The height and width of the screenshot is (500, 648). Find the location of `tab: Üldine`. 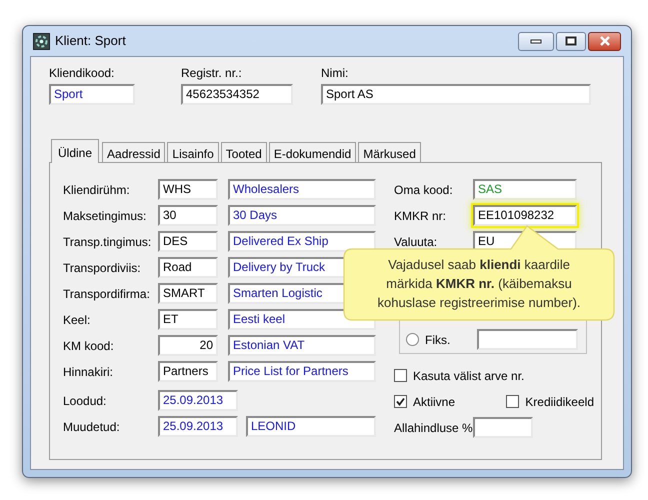

tab: Üldine is located at coordinates (75, 151).